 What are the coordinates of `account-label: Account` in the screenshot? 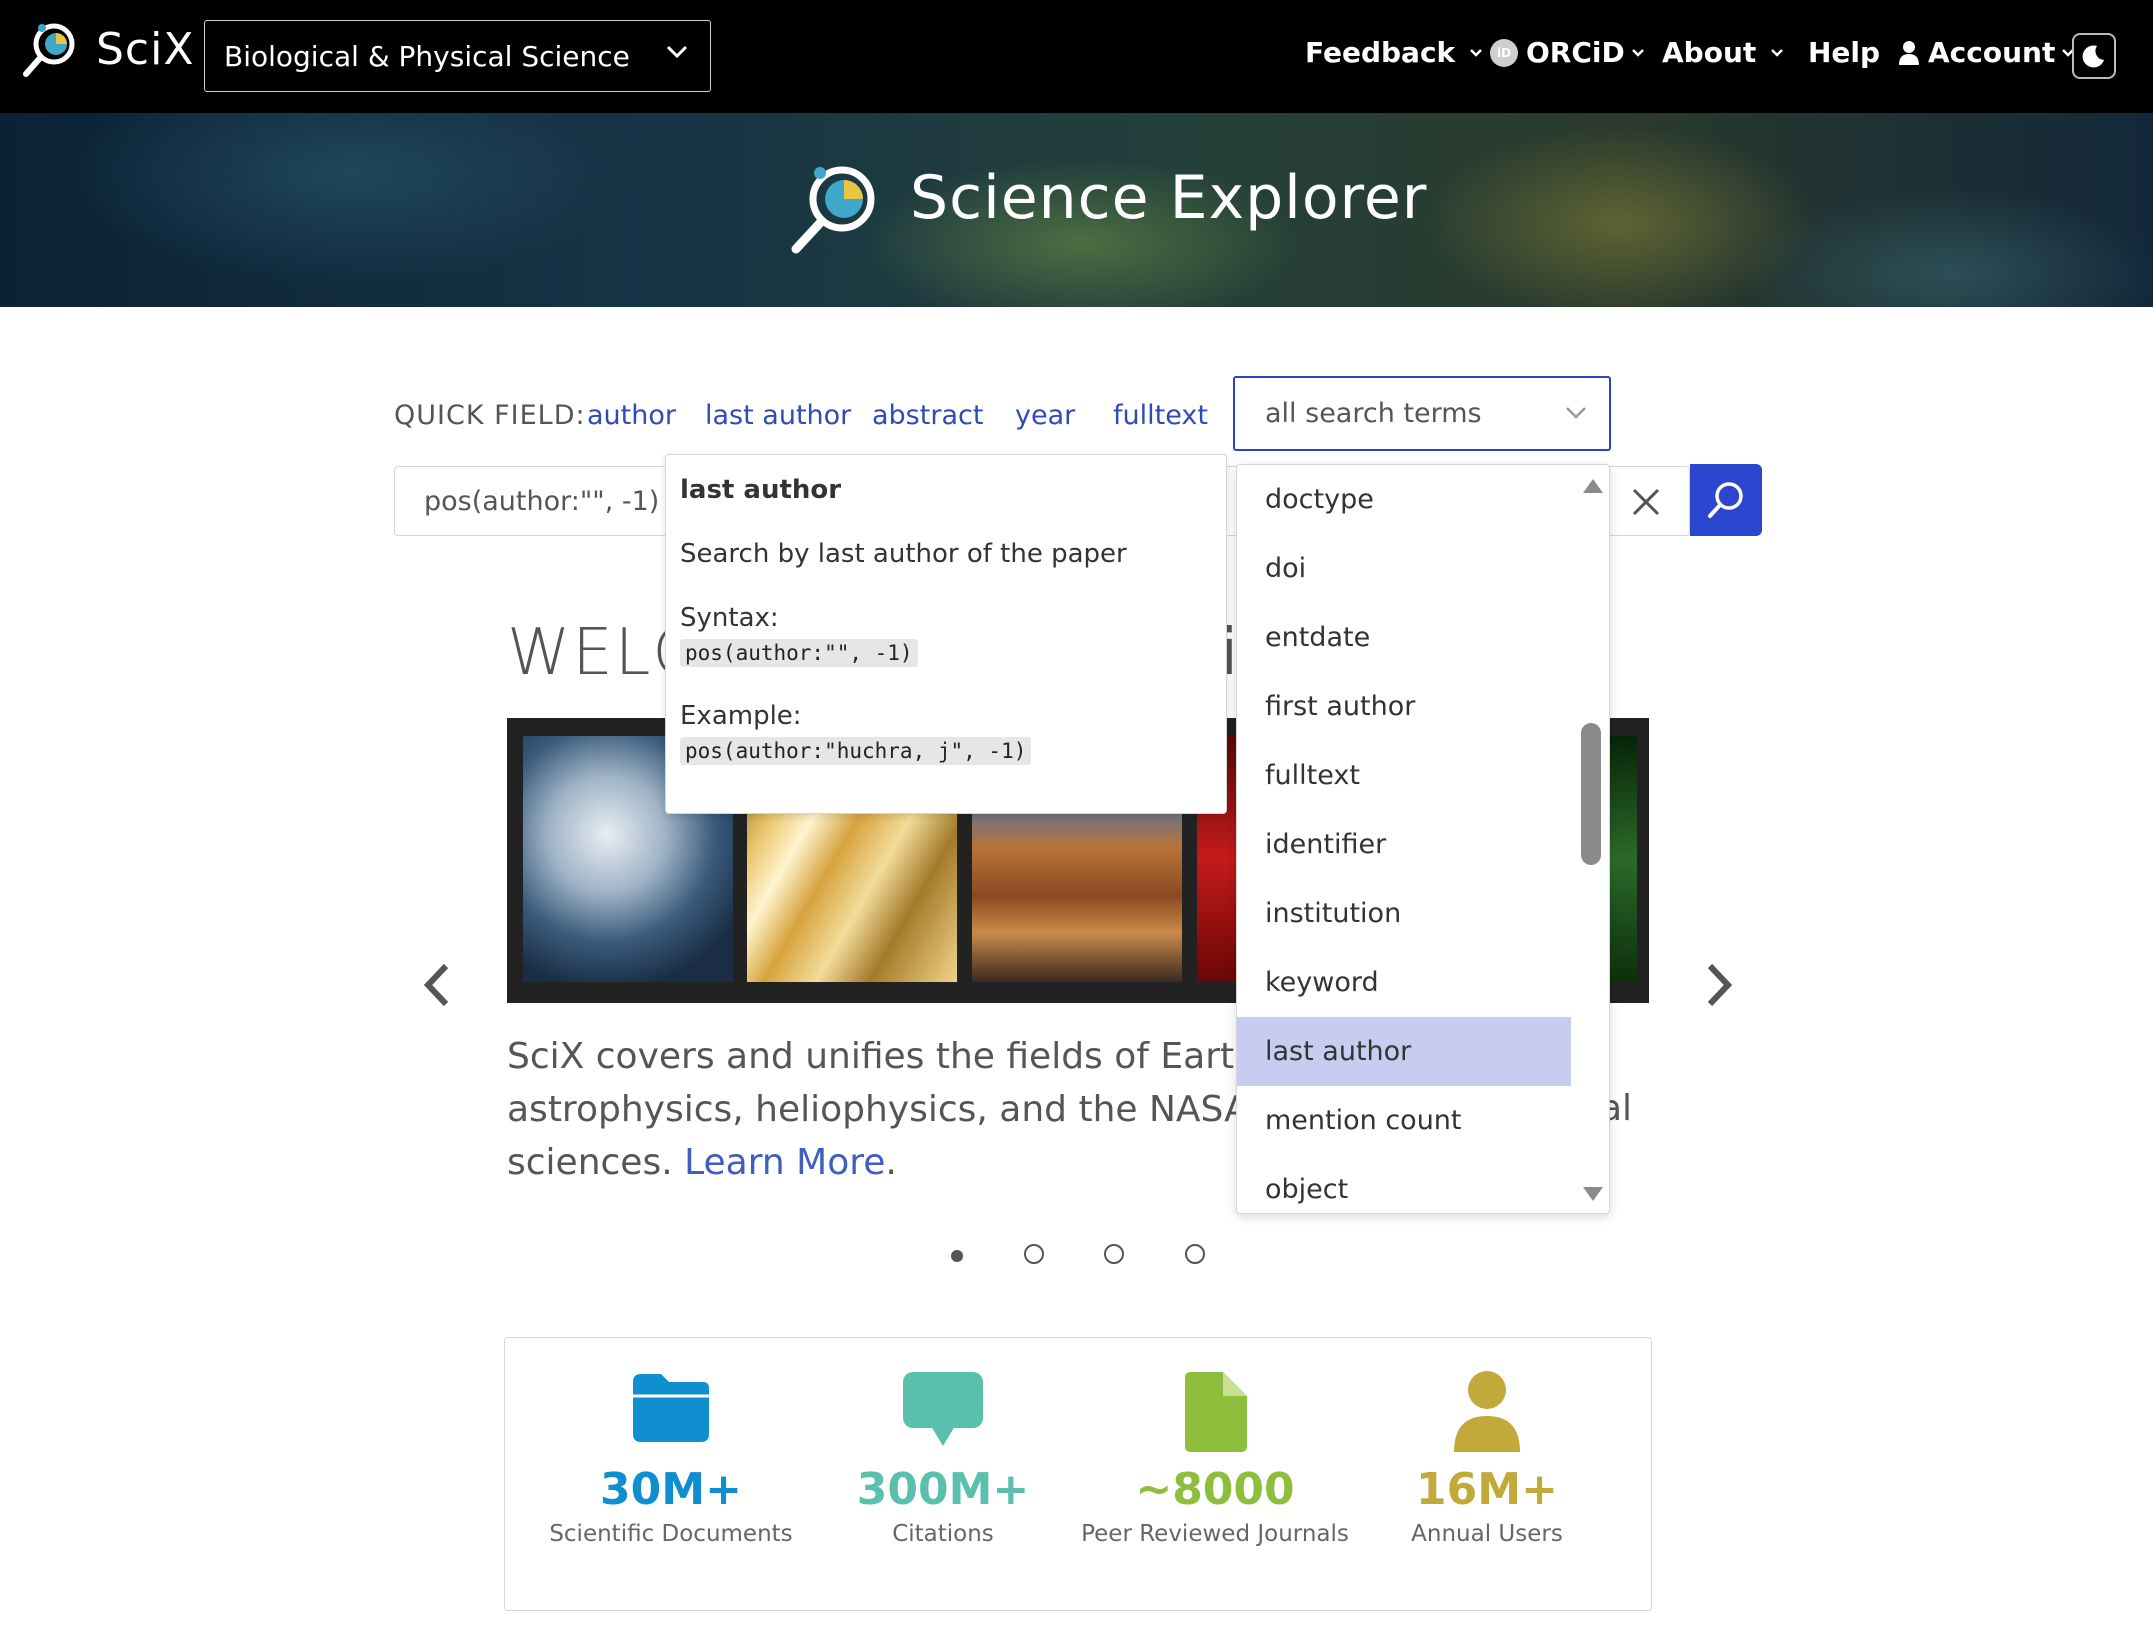 It's located at (1992, 52).